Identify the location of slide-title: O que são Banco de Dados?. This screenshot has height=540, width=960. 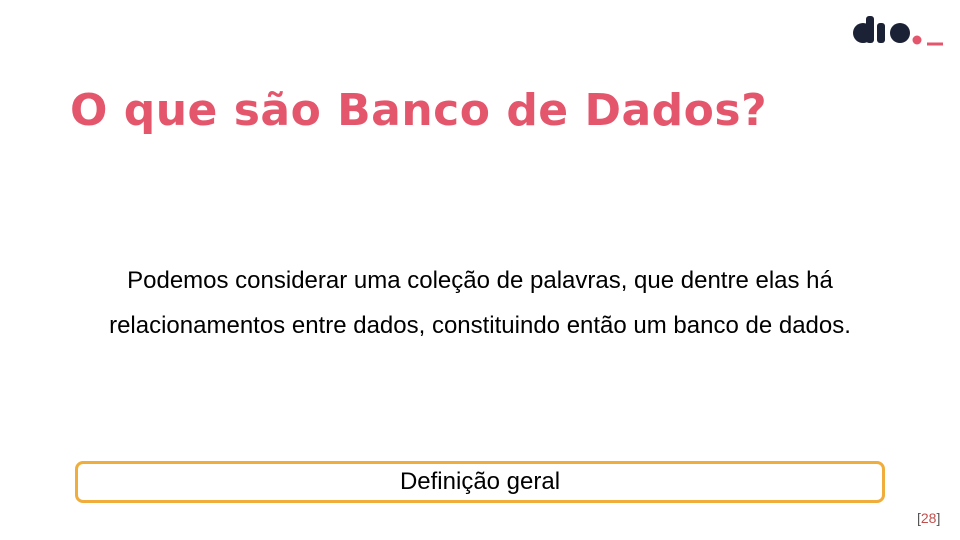
(419, 110).